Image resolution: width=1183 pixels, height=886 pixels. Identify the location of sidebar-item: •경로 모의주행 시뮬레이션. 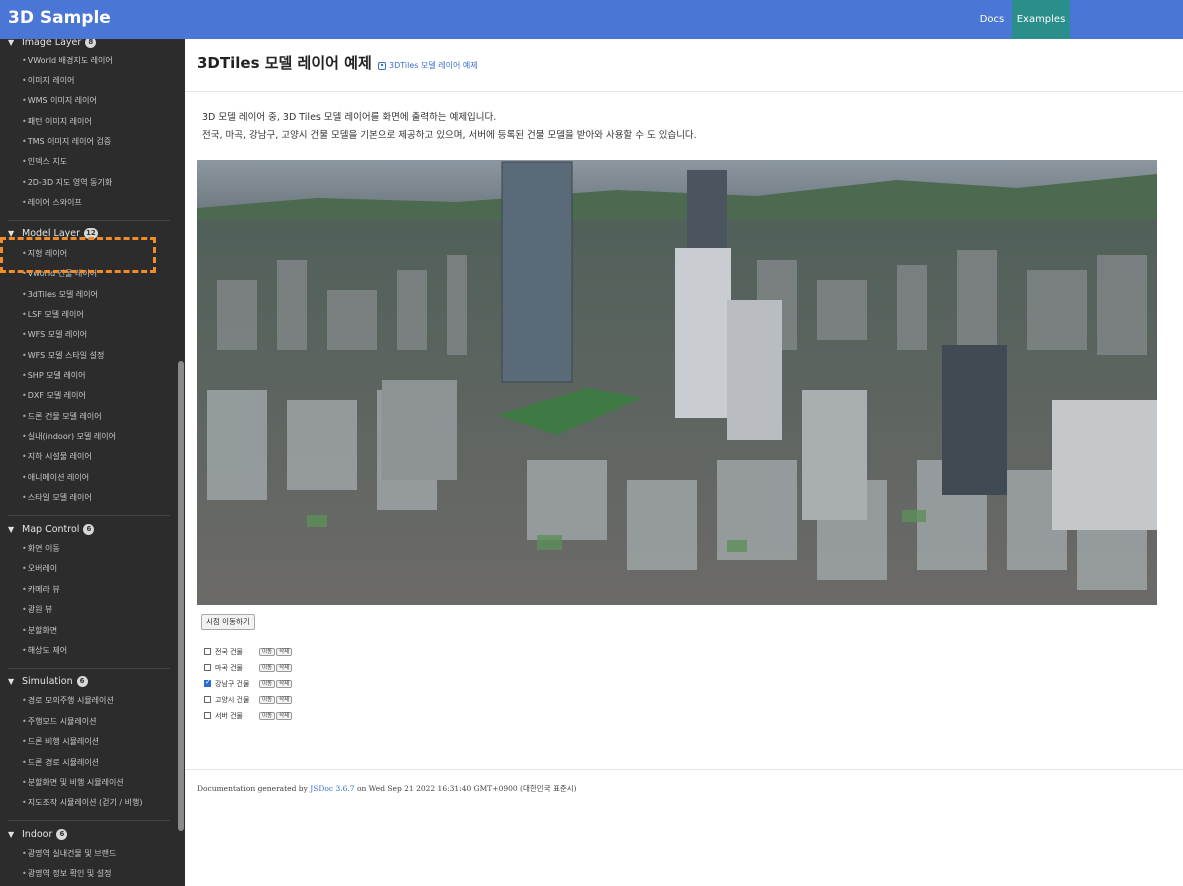
(68, 700).